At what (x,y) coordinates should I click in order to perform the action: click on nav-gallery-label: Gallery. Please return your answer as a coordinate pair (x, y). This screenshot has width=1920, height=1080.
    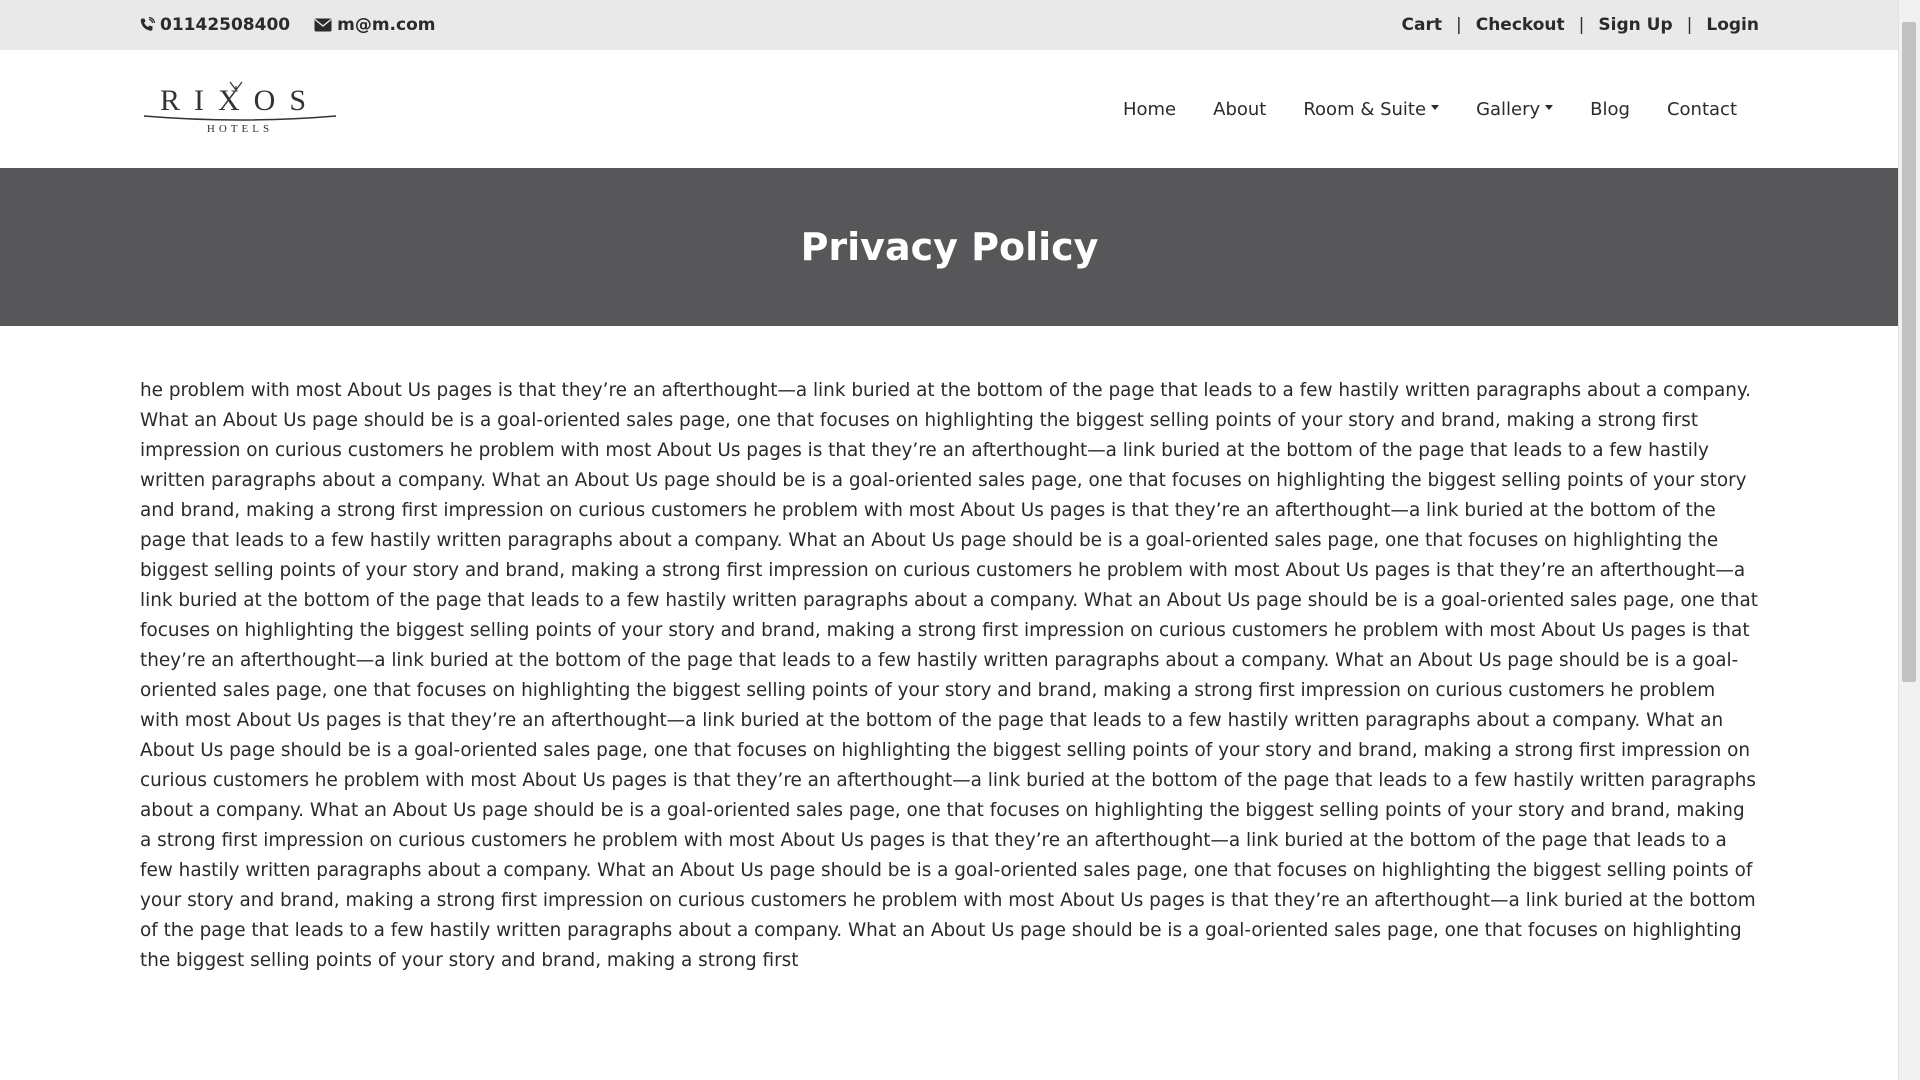
    Looking at the image, I should click on (1508, 109).